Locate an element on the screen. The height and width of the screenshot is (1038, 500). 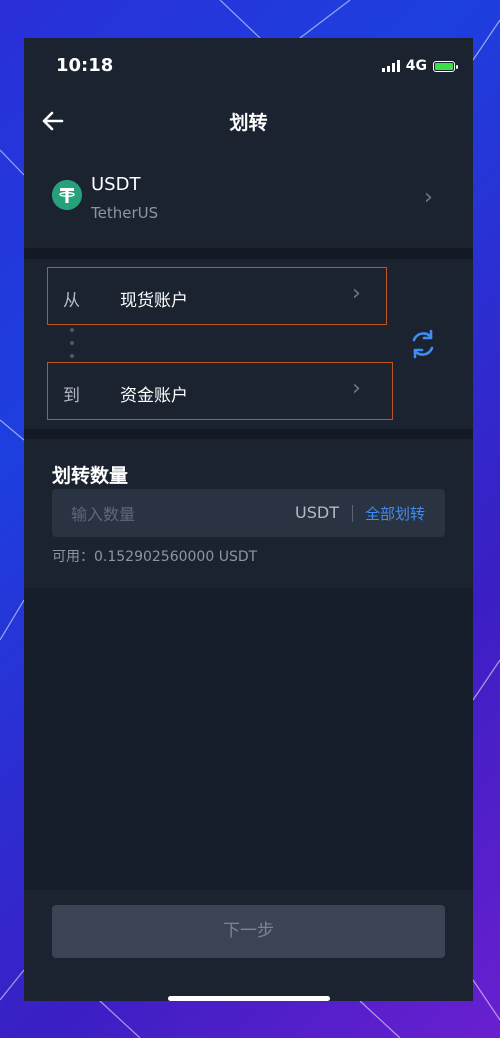
to-account-value: 资金账户 is located at coordinates (154, 396).